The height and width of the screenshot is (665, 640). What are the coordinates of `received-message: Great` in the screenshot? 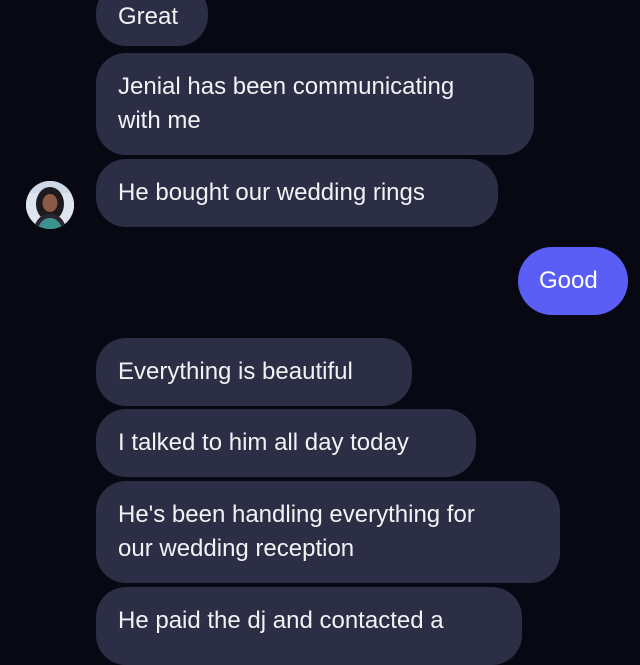 It's located at (152, 23).